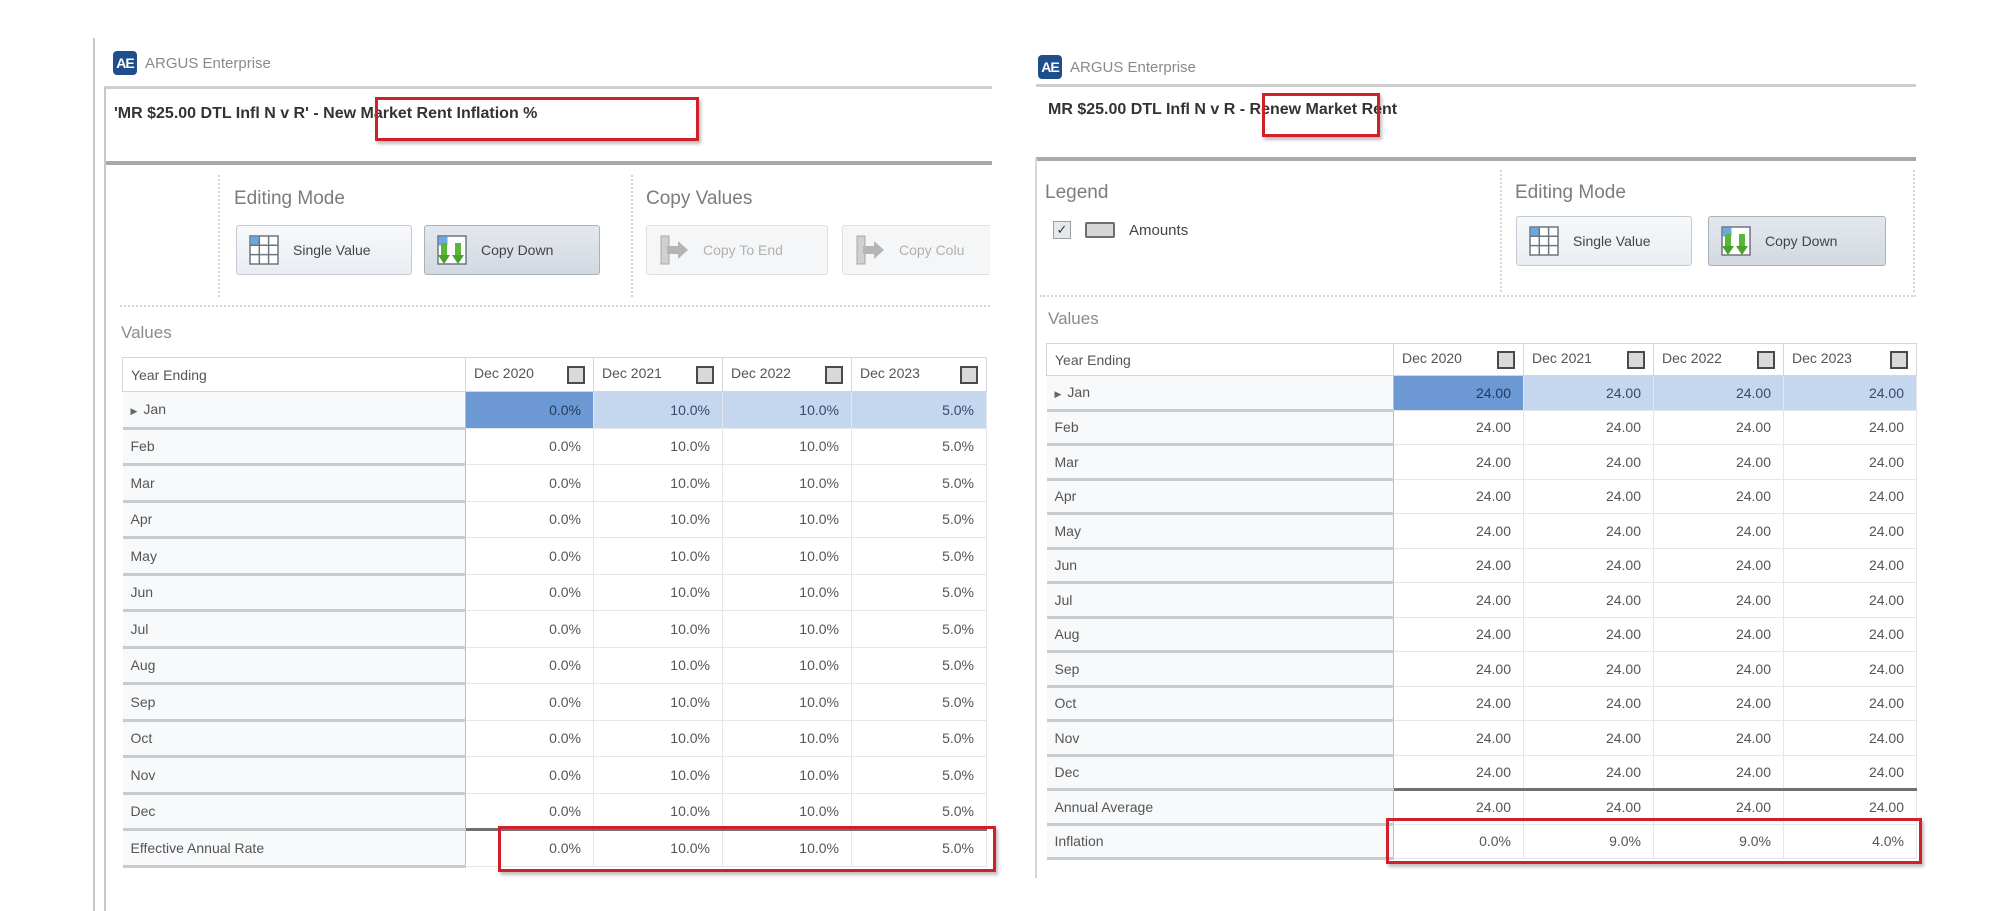 The image size is (2012, 911). Describe the element at coordinates (1588, 841) in the screenshot. I see `value-cell: 9.0%` at that location.